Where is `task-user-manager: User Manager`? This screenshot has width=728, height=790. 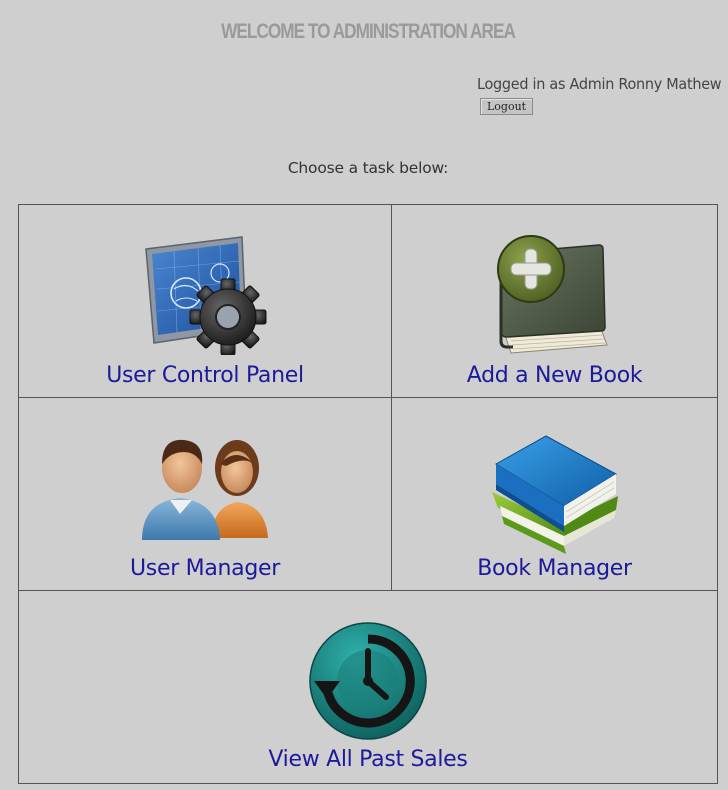 task-user-manager: User Manager is located at coordinates (205, 494).